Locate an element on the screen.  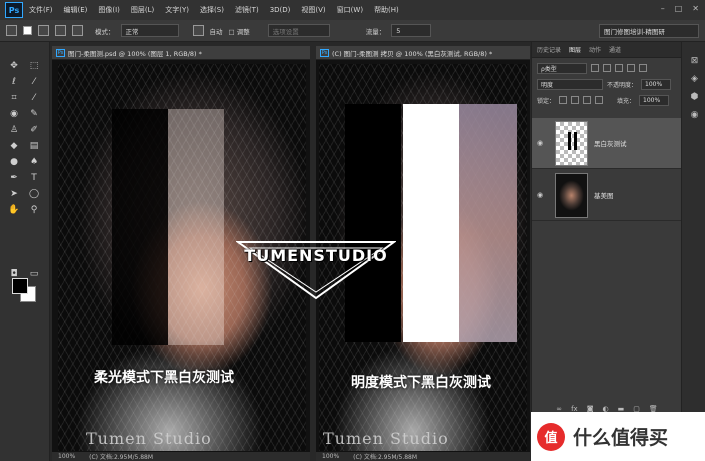
menu-3d: 3D(D) is located at coordinates (280, 10).